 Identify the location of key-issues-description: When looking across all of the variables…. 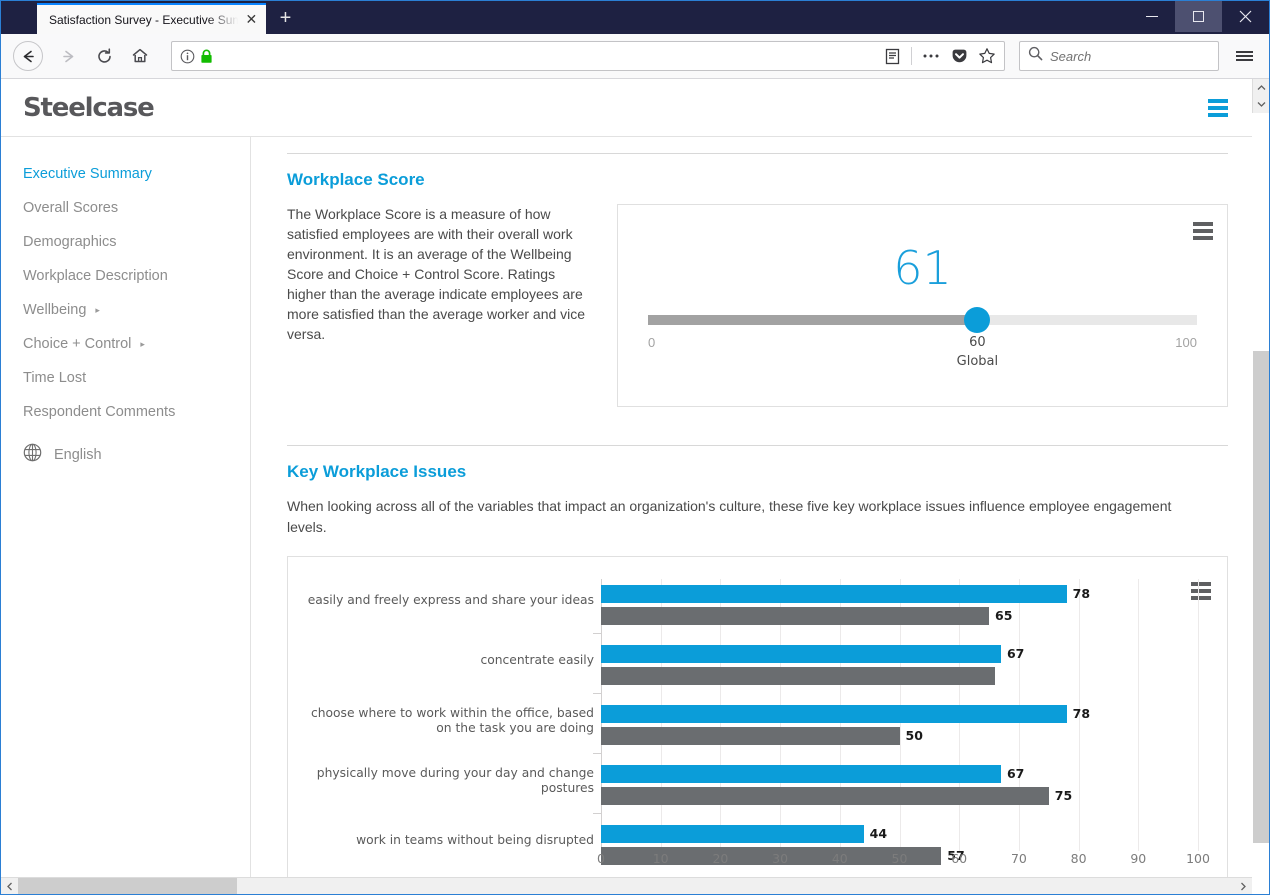
(729, 516).